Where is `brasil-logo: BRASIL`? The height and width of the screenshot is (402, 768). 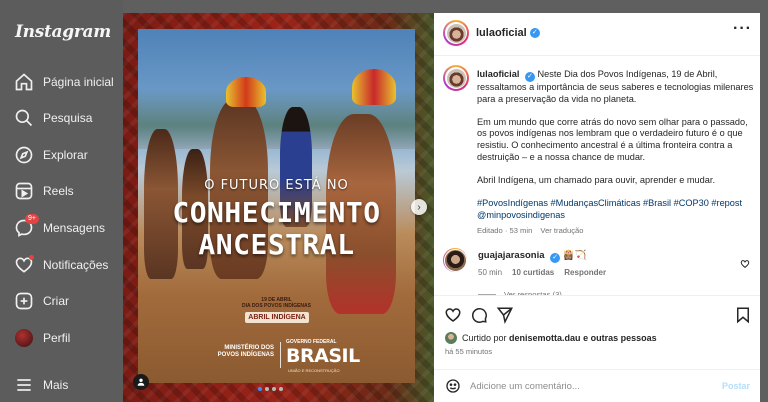
brasil-logo: BRASIL is located at coordinates (323, 356).